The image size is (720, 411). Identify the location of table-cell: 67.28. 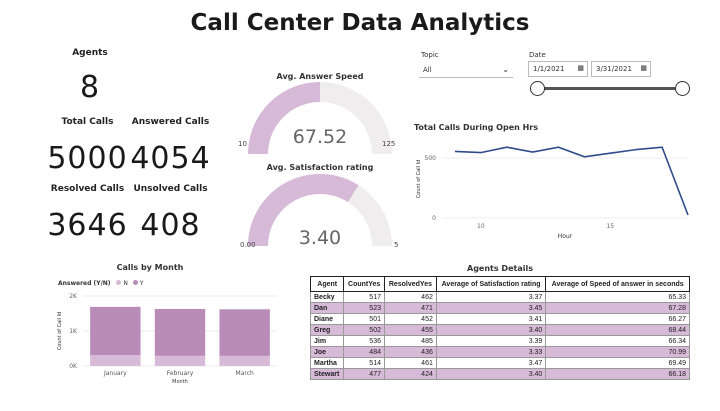
(617, 308).